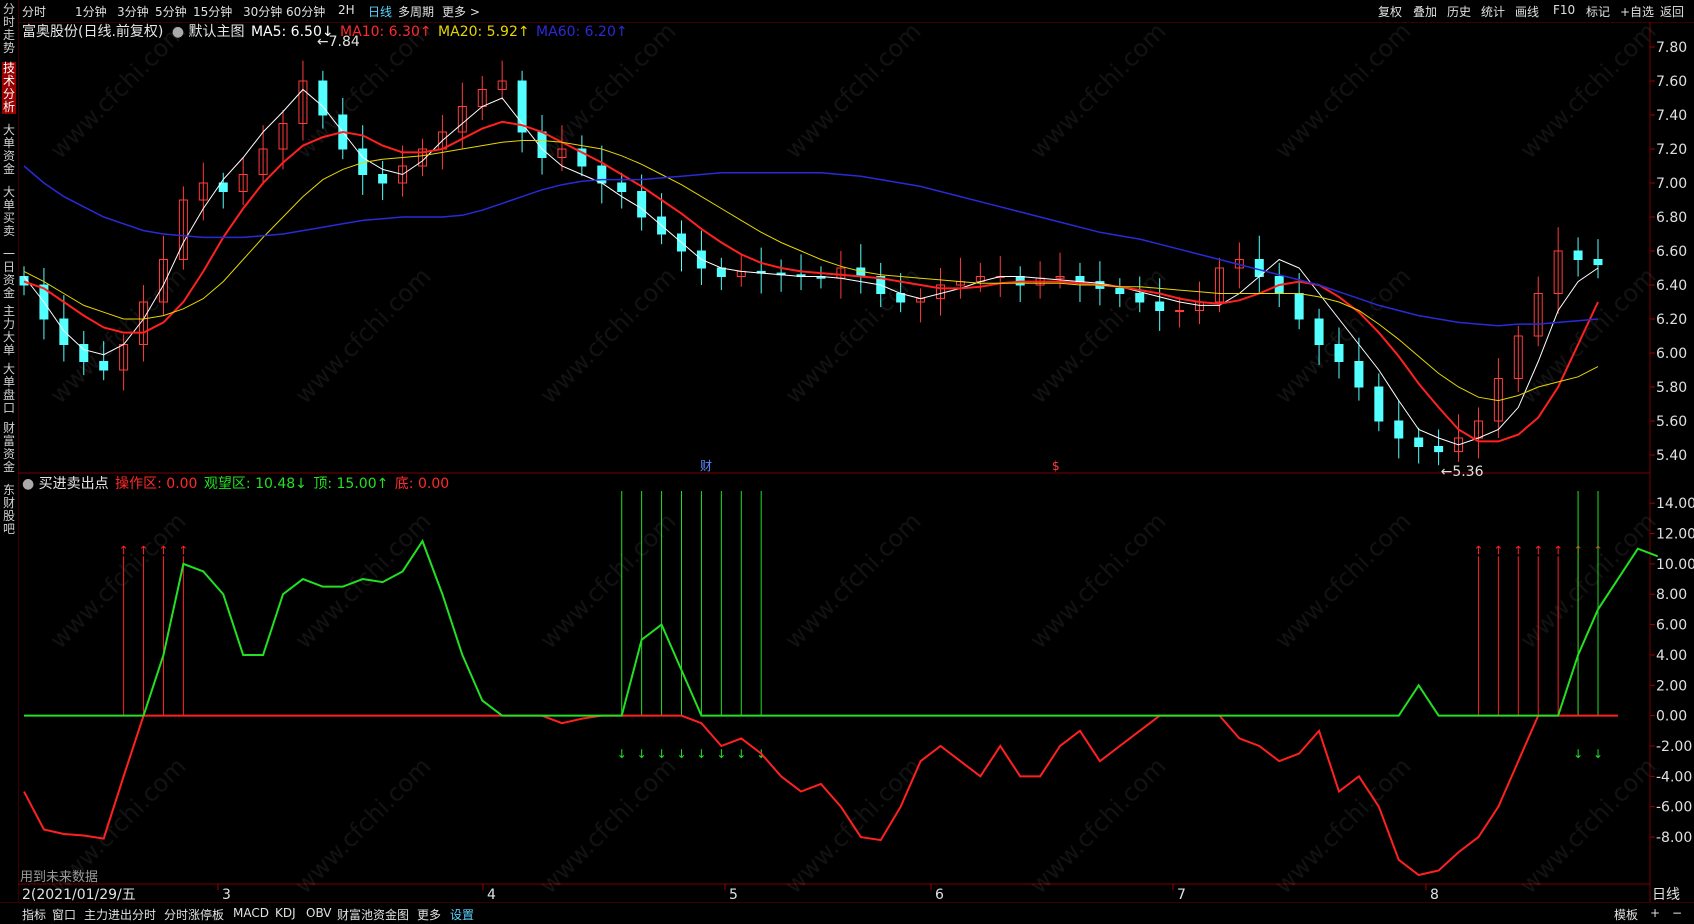 The image size is (1694, 924). Describe the element at coordinates (462, 914) in the screenshot. I see `bottom-tab-9: 设置` at that location.